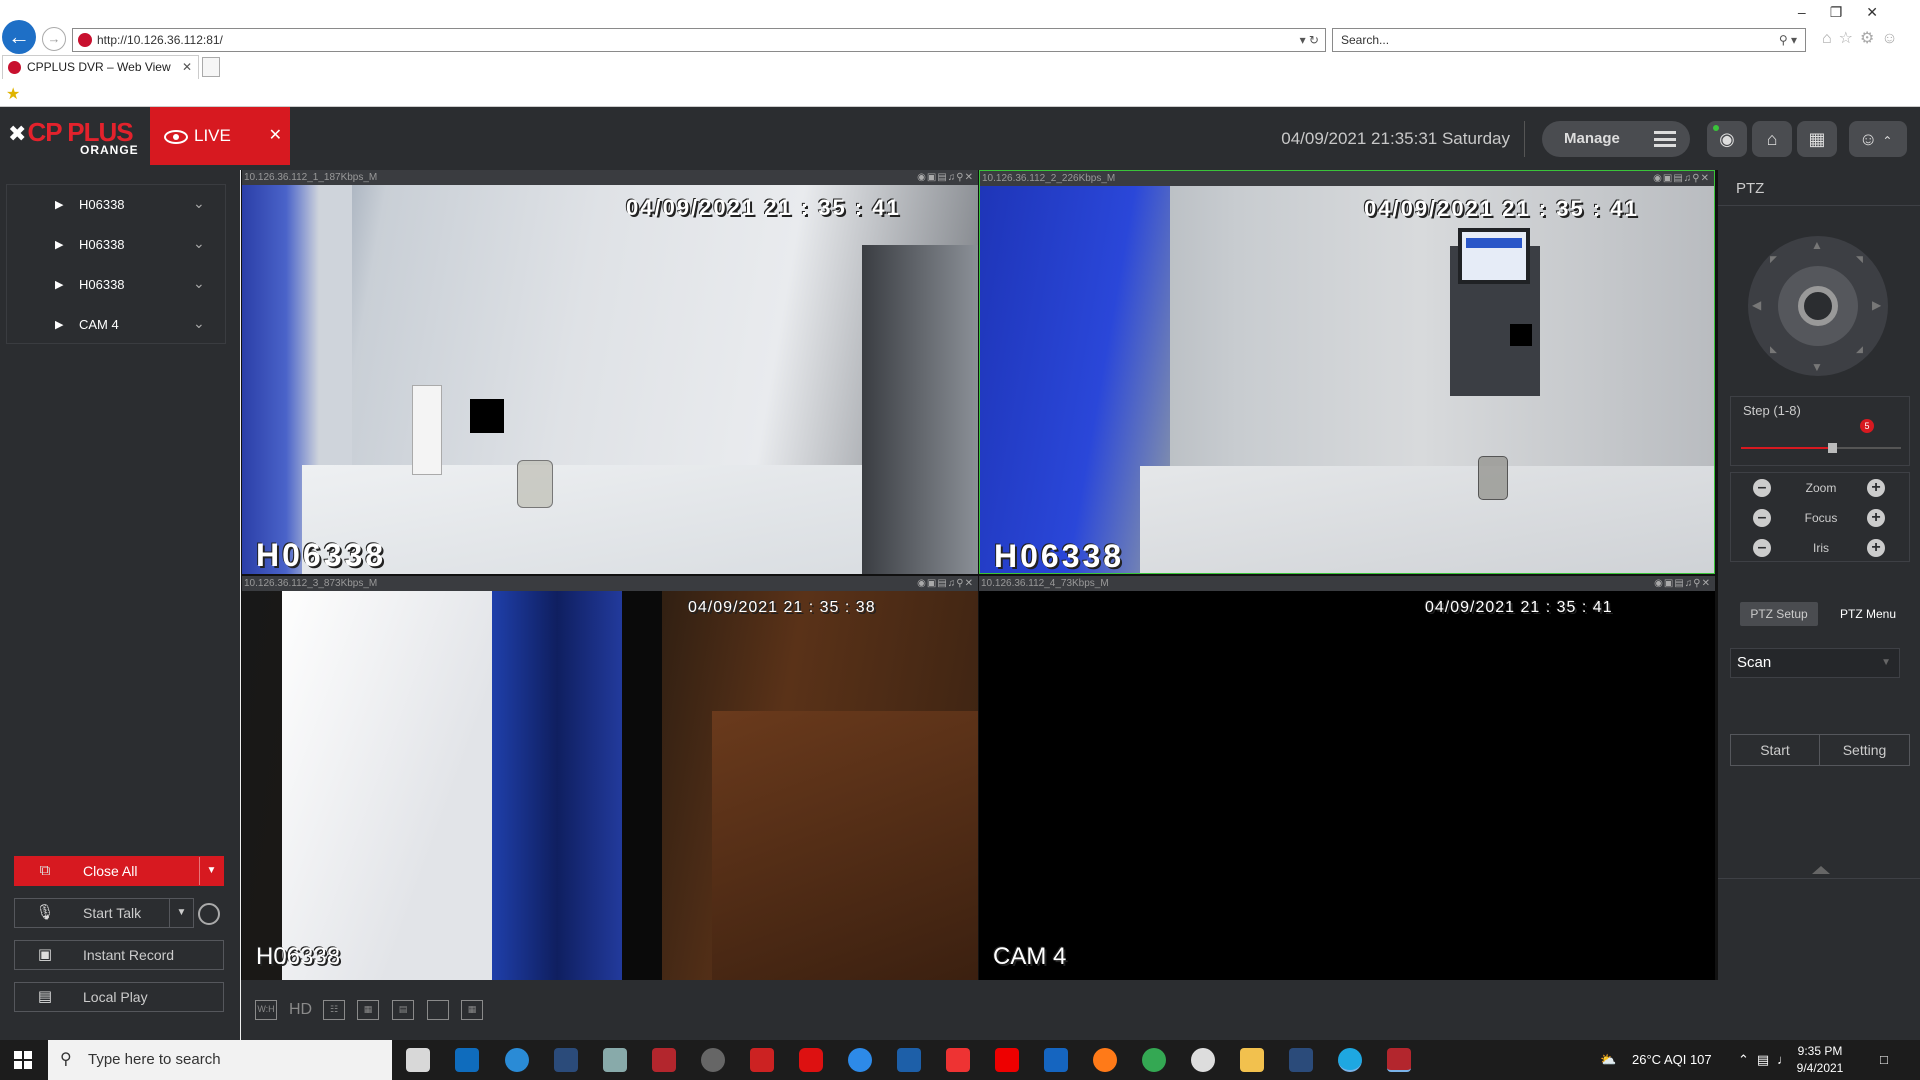 This screenshot has height=1080, width=1920. I want to click on app-tally-icon, so click(566, 1060).